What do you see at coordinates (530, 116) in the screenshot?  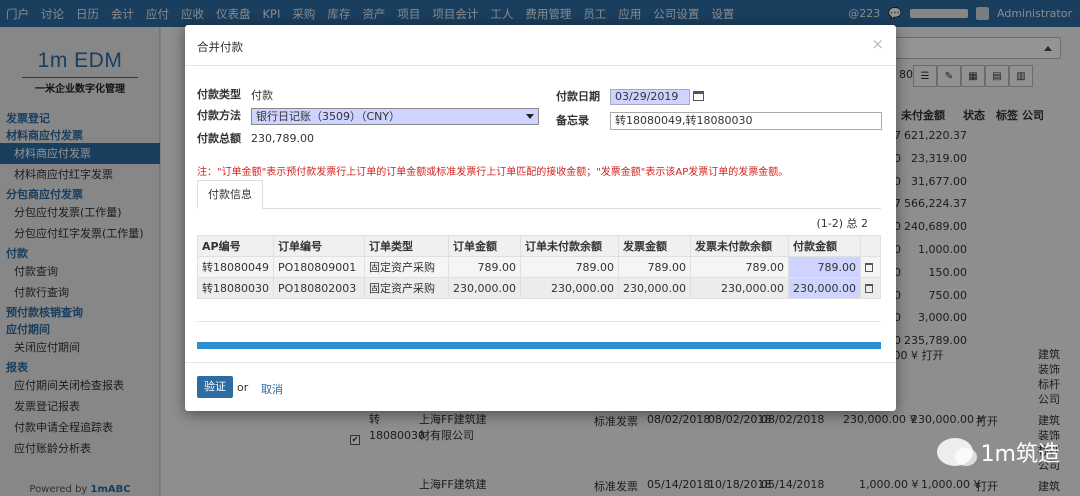 I see `chevron-down-icon` at bounding box center [530, 116].